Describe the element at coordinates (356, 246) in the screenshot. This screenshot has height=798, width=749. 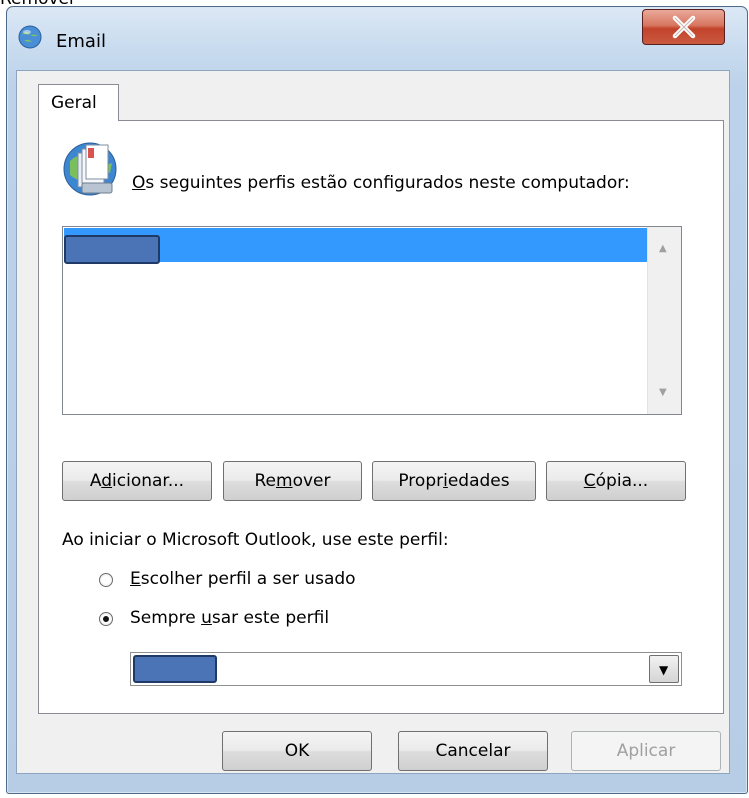
I see `profile-list-item-selected` at that location.